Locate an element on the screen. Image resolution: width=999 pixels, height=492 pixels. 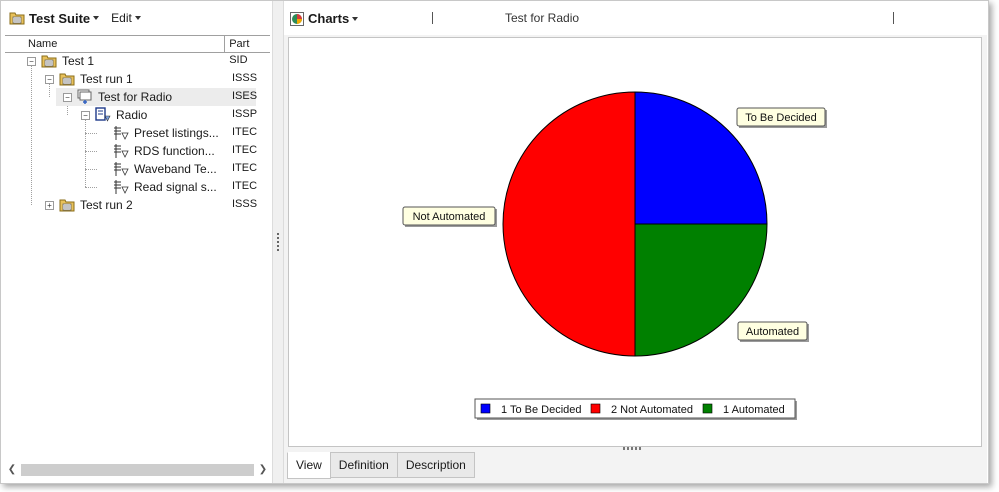
tree-row: − Test for Radio ISES is located at coordinates (137, 97).